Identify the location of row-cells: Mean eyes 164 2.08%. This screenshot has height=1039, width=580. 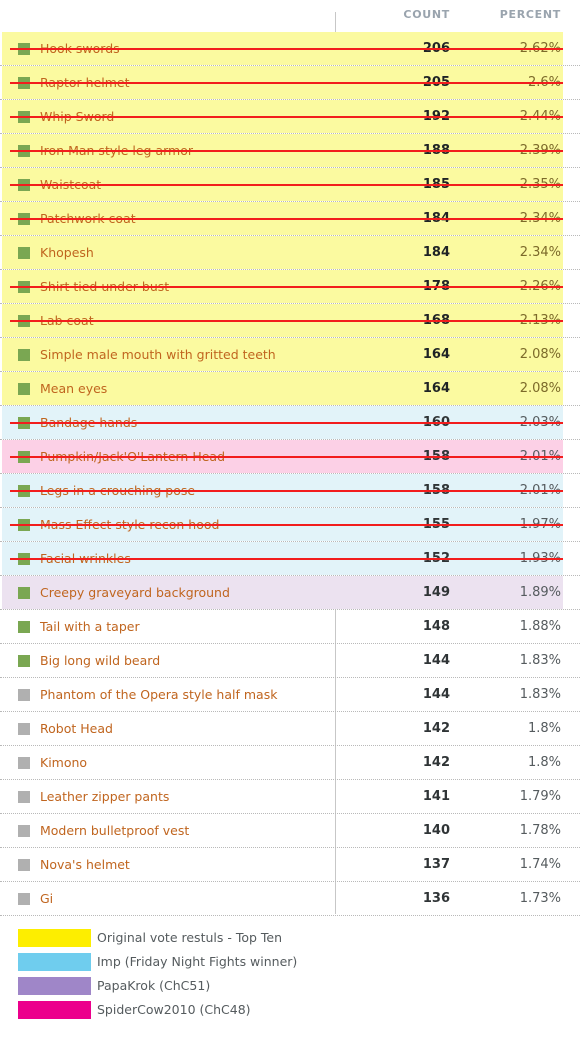
(290, 388).